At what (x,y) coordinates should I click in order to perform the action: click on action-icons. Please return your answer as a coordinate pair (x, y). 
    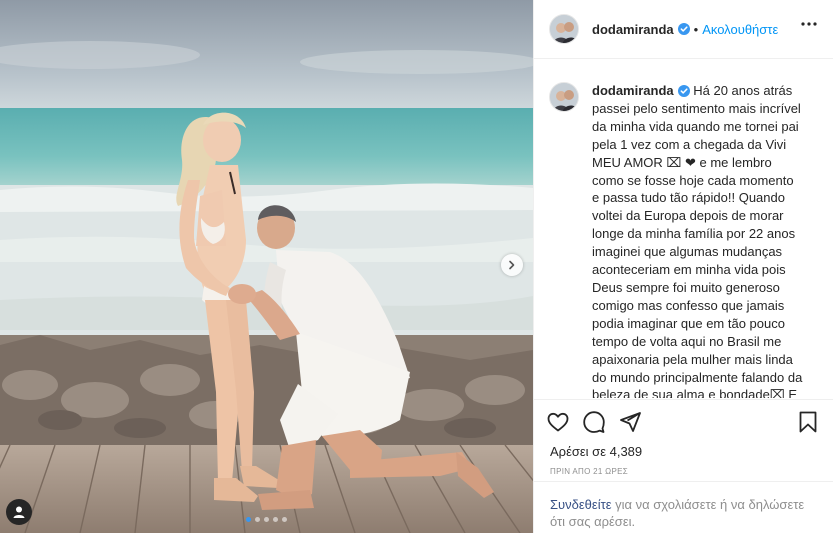
    Looking at the image, I should click on (683, 423).